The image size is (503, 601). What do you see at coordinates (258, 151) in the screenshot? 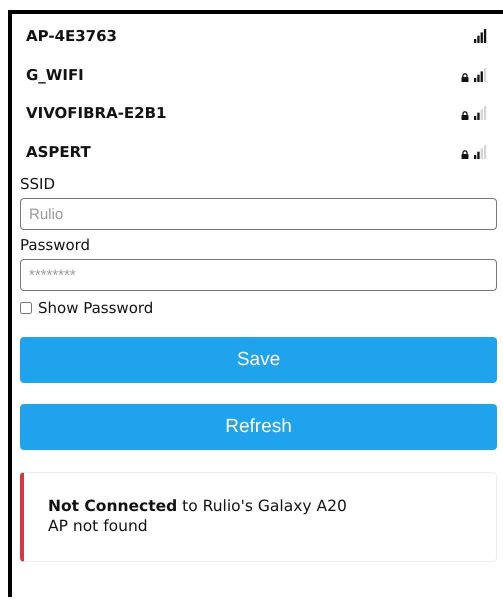
I see `network-item: ASPERT` at bounding box center [258, 151].